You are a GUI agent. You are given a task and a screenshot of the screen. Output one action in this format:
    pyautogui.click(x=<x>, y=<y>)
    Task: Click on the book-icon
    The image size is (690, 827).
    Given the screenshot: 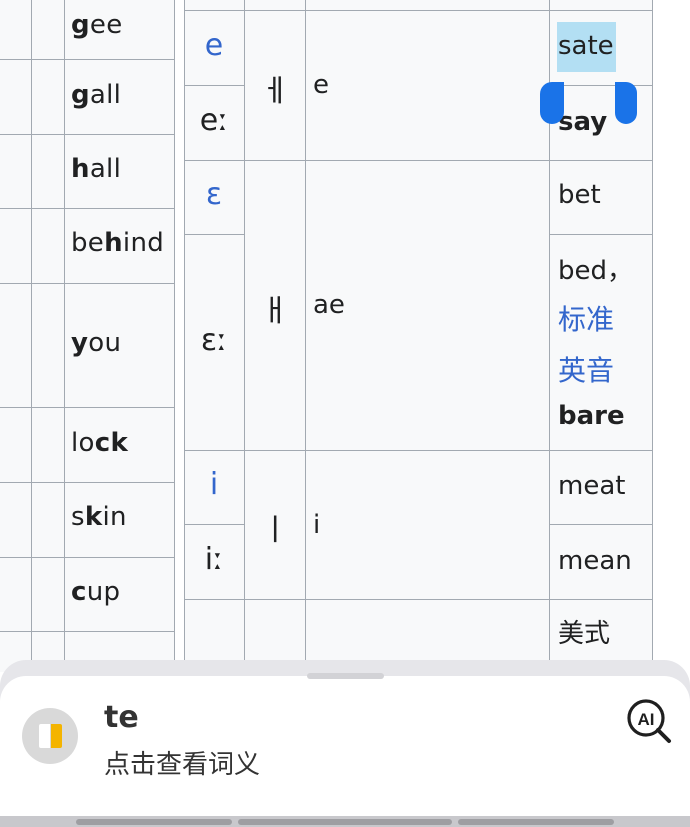 What is the action you would take?
    pyautogui.click(x=50, y=736)
    